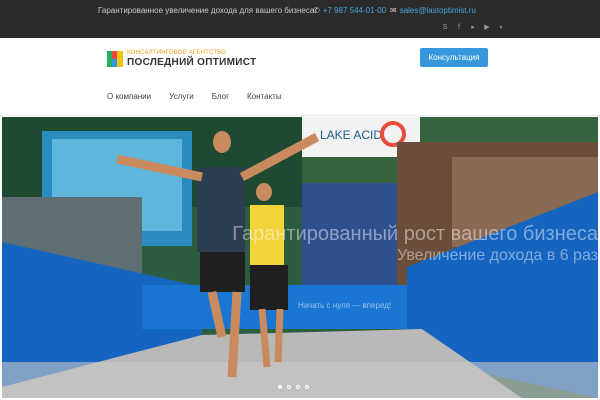 The image size is (600, 400). I want to click on email-address: sales@lastoptimist.ru, so click(438, 10).